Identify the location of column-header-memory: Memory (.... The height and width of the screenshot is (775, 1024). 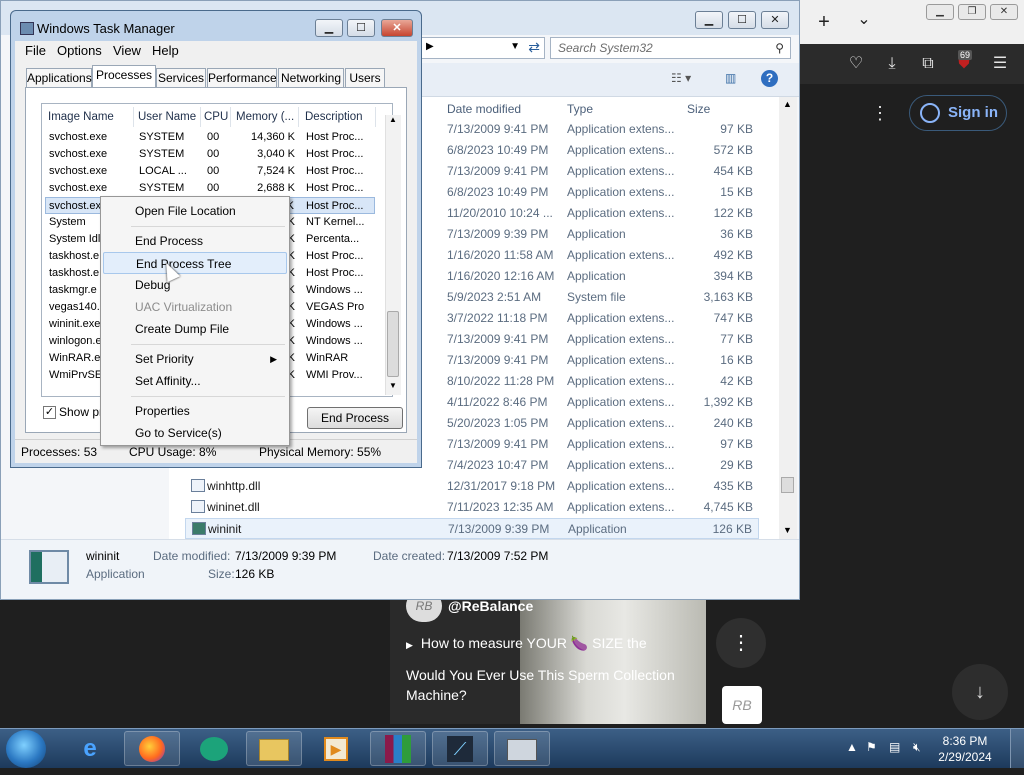
(266, 117).